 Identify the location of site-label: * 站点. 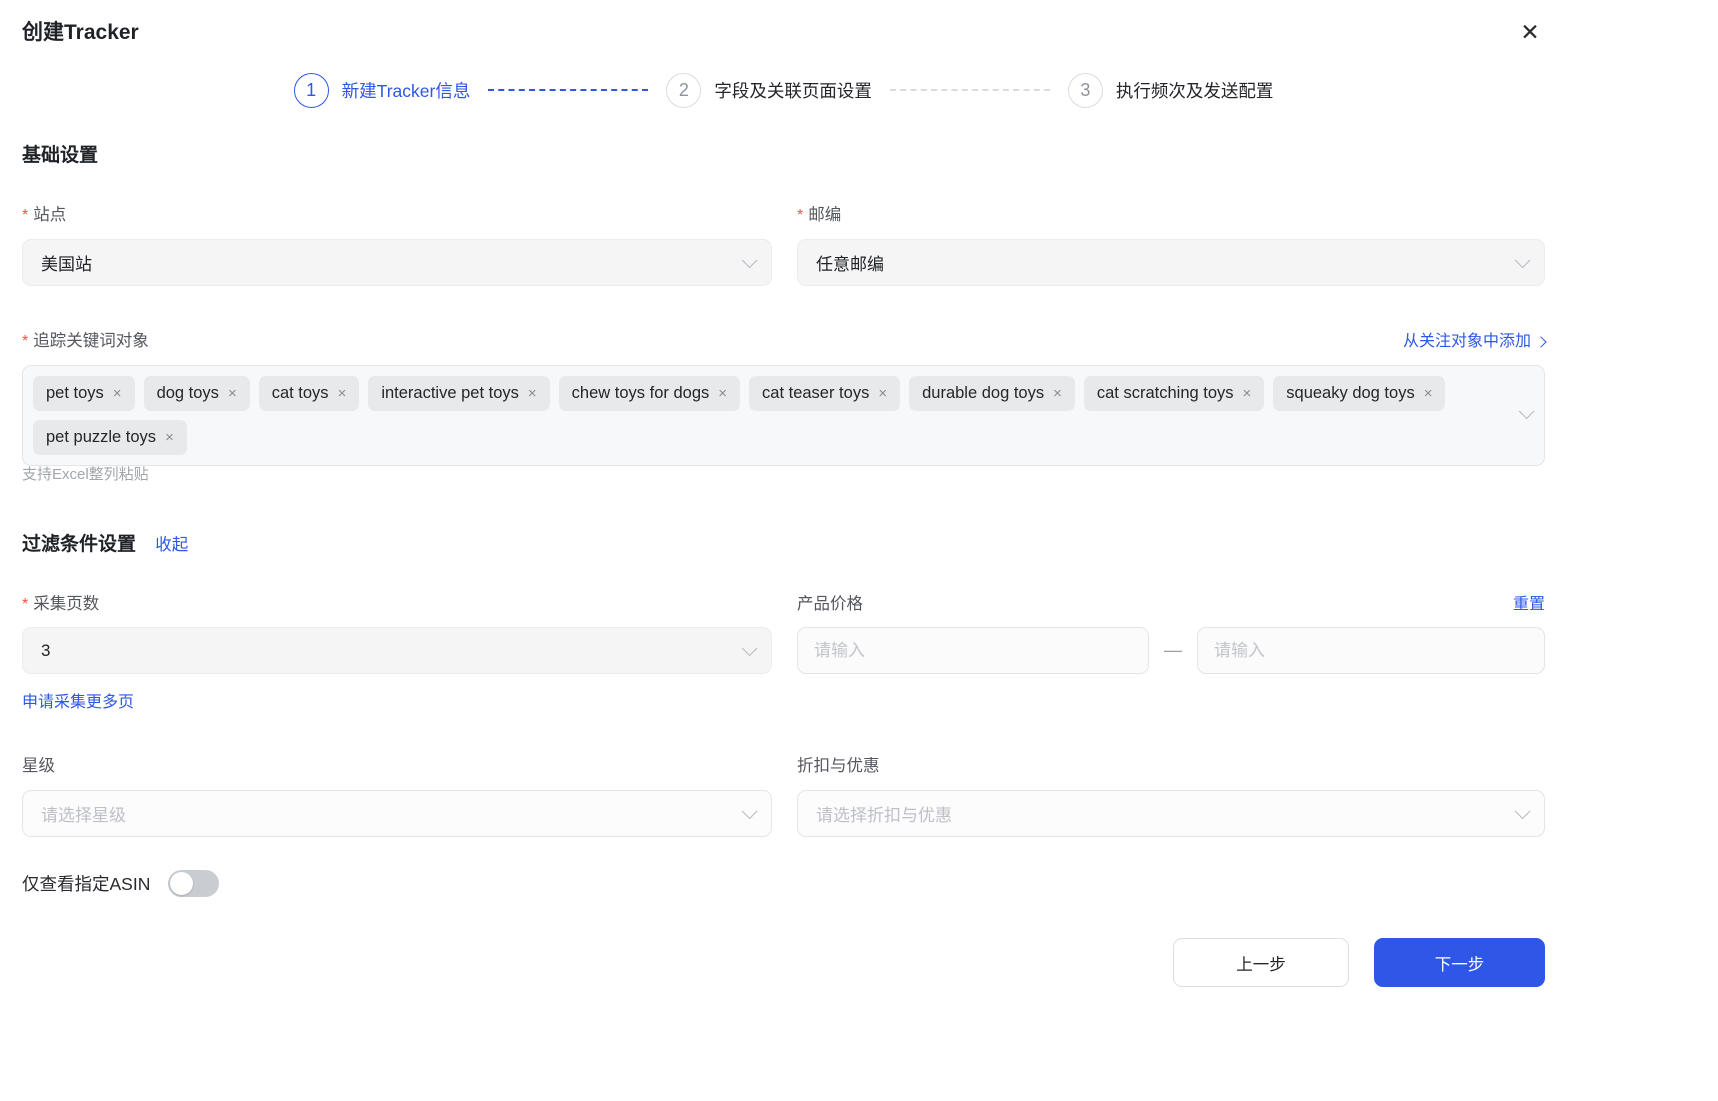
(397, 213).